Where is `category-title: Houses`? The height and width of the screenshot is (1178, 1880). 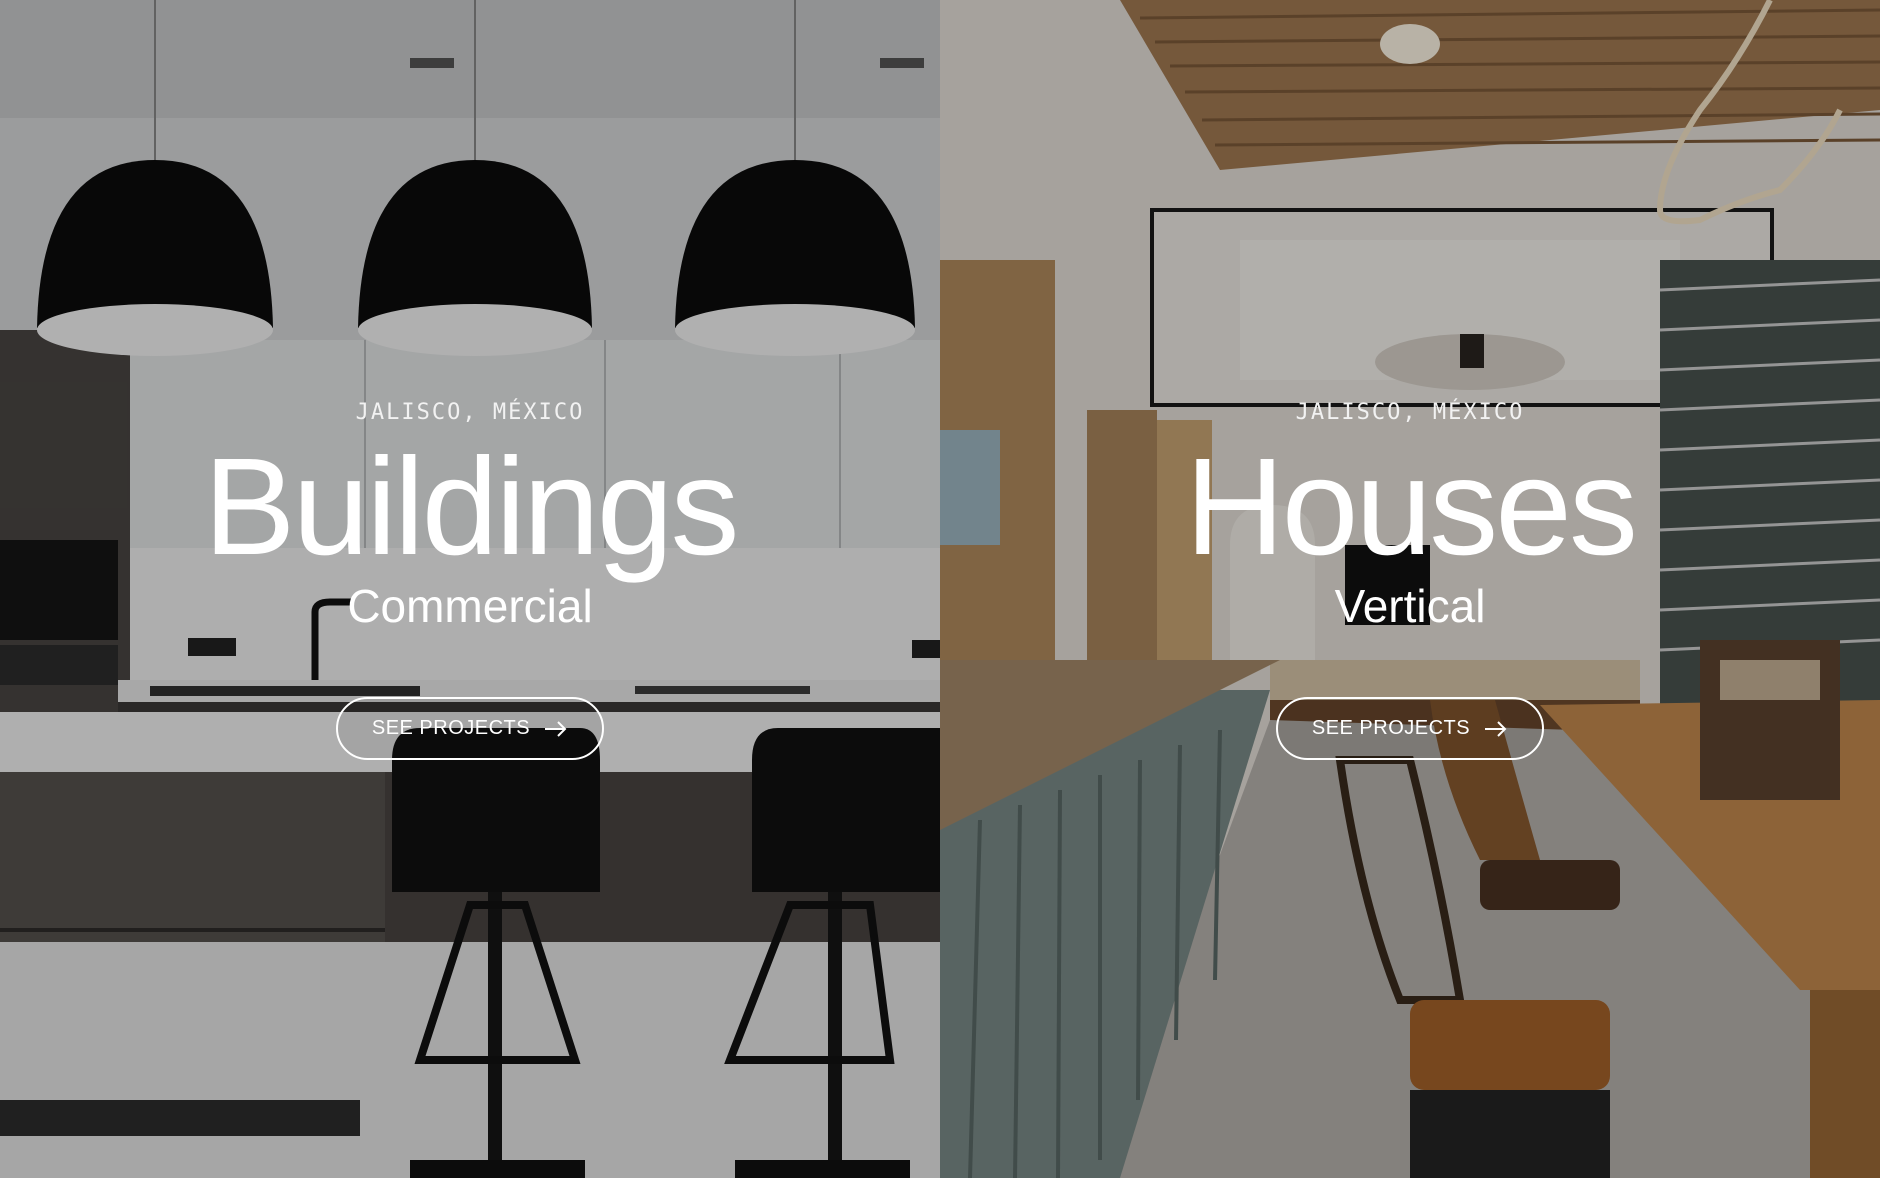
category-title: Houses is located at coordinates (1411, 507).